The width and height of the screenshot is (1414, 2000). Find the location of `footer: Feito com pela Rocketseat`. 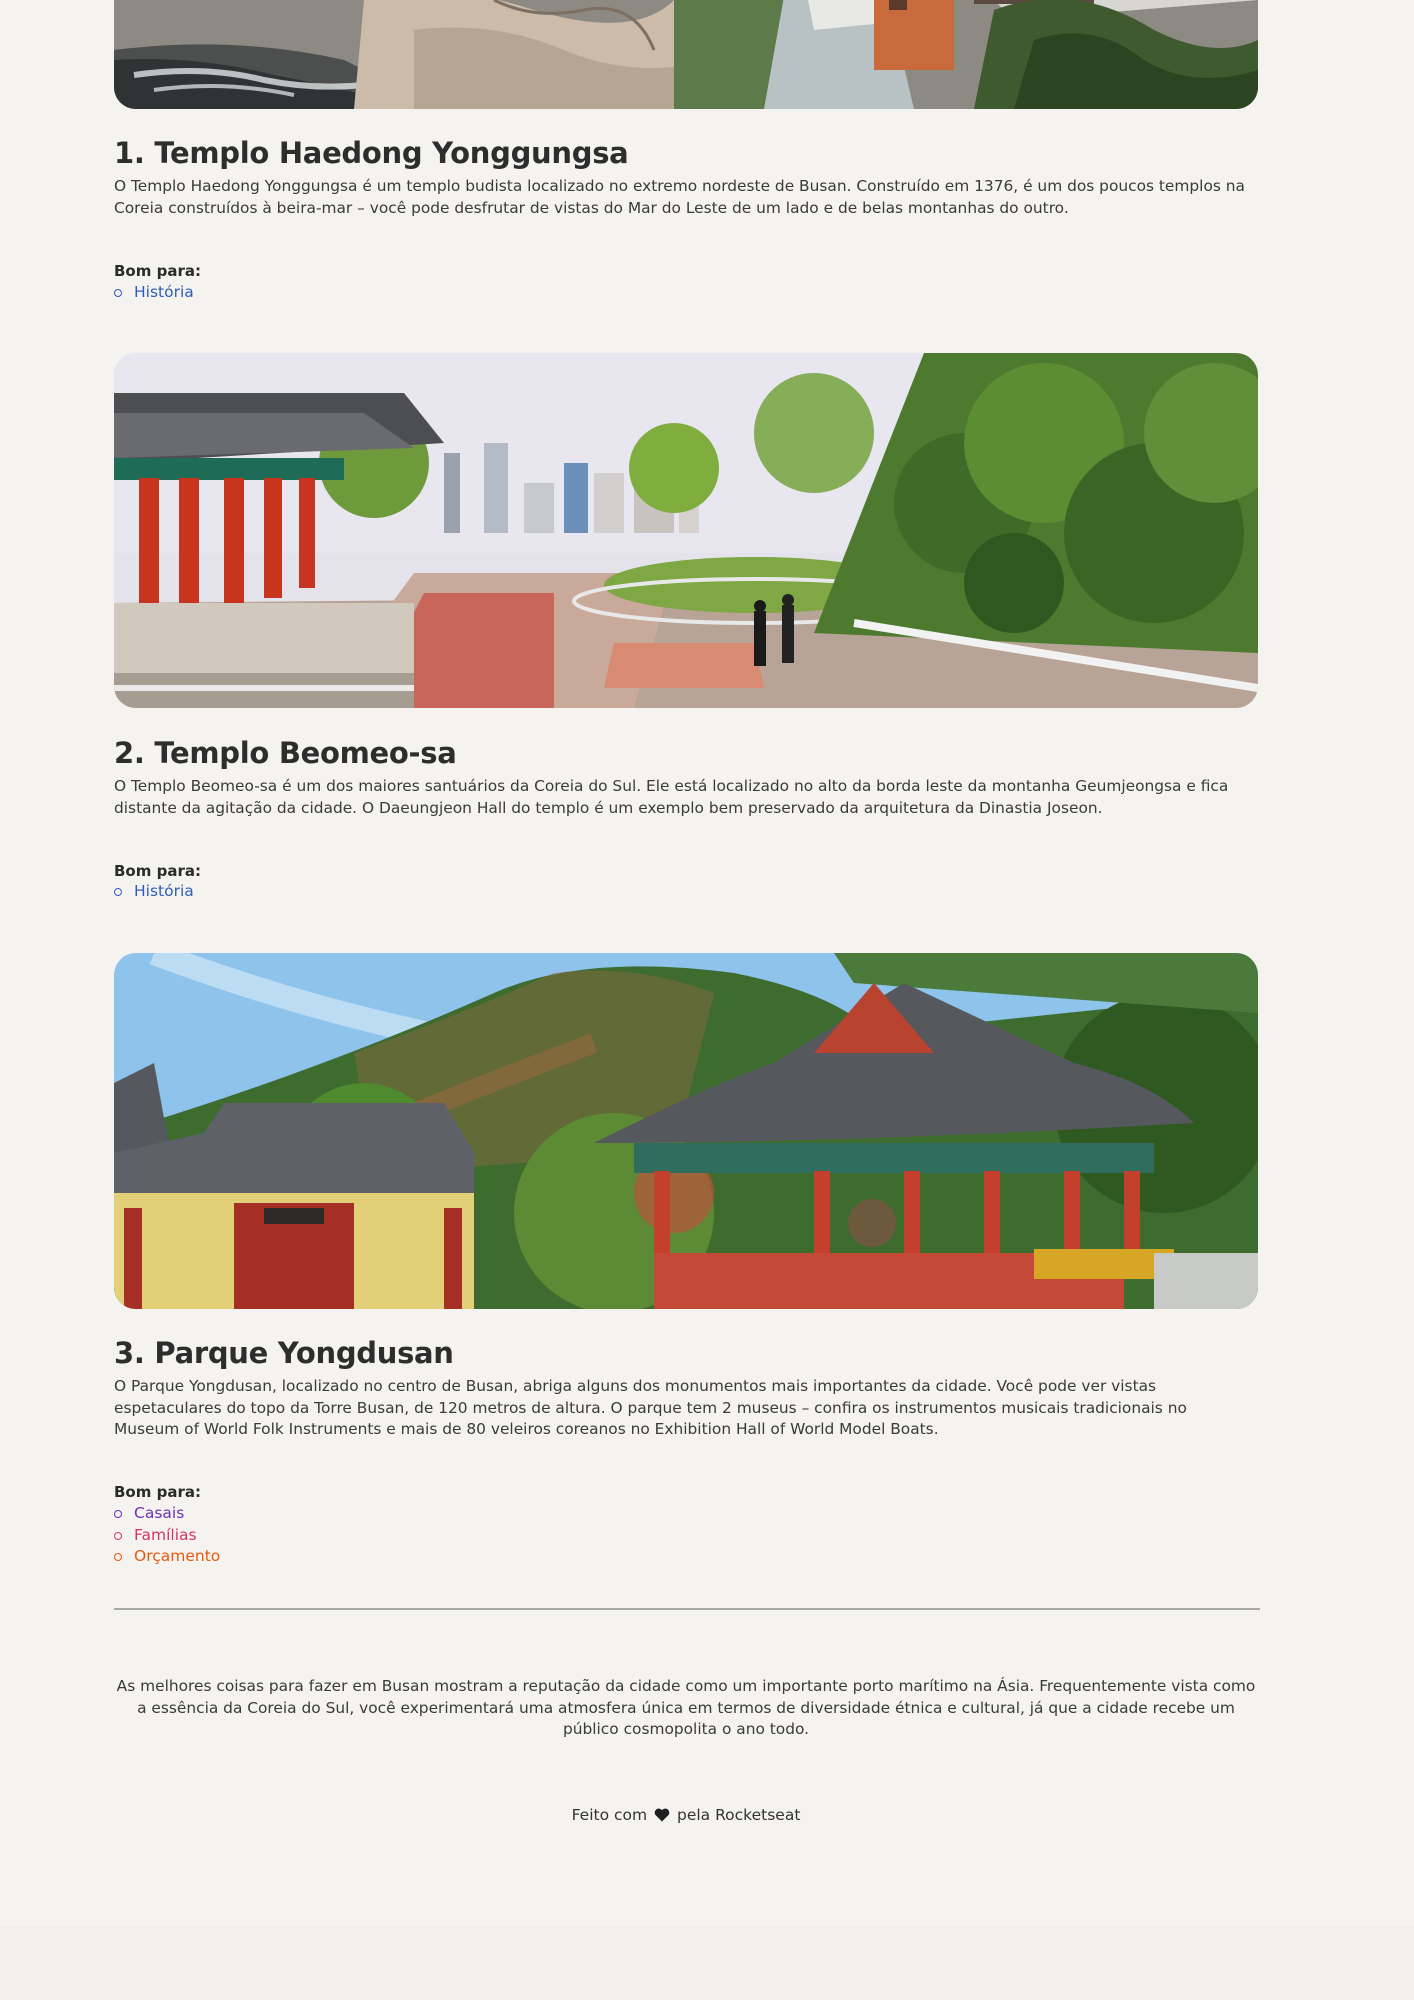

footer: Feito com pela Rocketseat is located at coordinates (686, 1815).